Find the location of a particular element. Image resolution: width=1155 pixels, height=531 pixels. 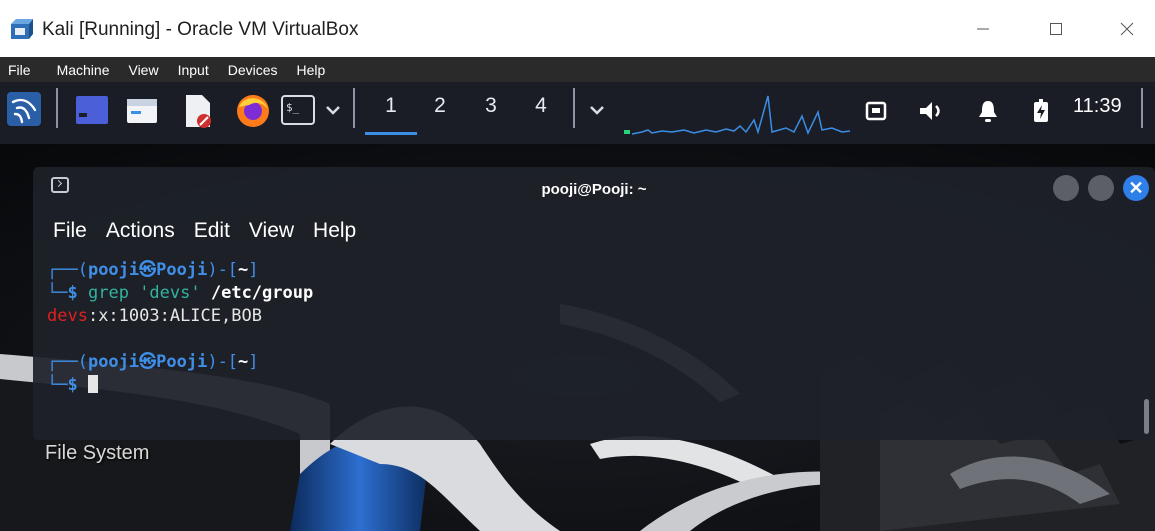

vbox-menu-view: View is located at coordinates (143, 70).